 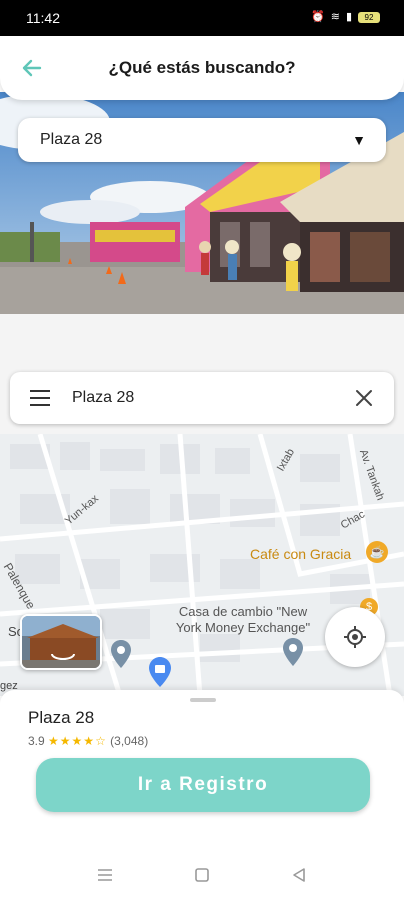 What do you see at coordinates (300, 554) in the screenshot?
I see `poi-label-cafe: Café con Gracia` at bounding box center [300, 554].